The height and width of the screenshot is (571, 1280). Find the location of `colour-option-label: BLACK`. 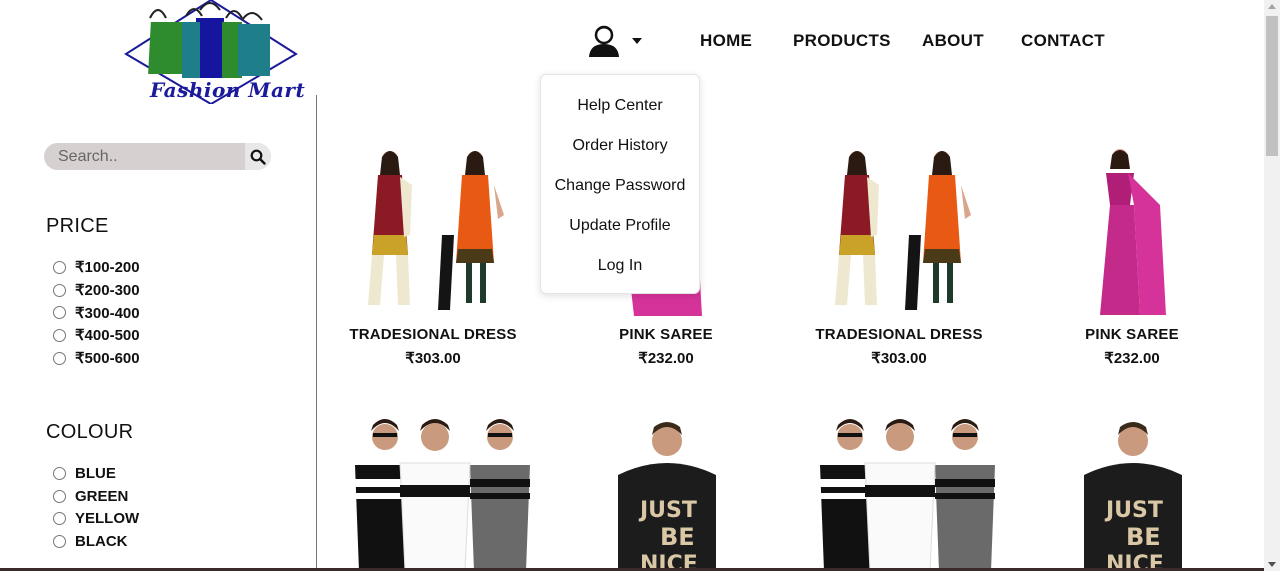

colour-option-label: BLACK is located at coordinates (101, 541).